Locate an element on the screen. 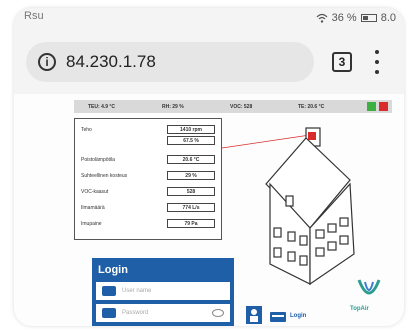  signal-text: 36 % is located at coordinates (344, 18).